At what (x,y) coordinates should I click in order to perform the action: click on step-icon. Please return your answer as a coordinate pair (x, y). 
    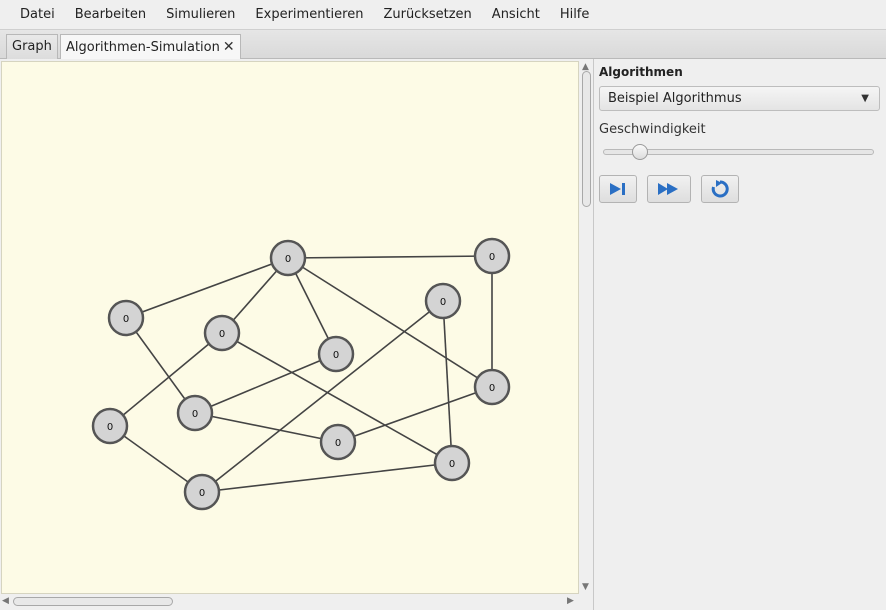
    Looking at the image, I should click on (617, 189).